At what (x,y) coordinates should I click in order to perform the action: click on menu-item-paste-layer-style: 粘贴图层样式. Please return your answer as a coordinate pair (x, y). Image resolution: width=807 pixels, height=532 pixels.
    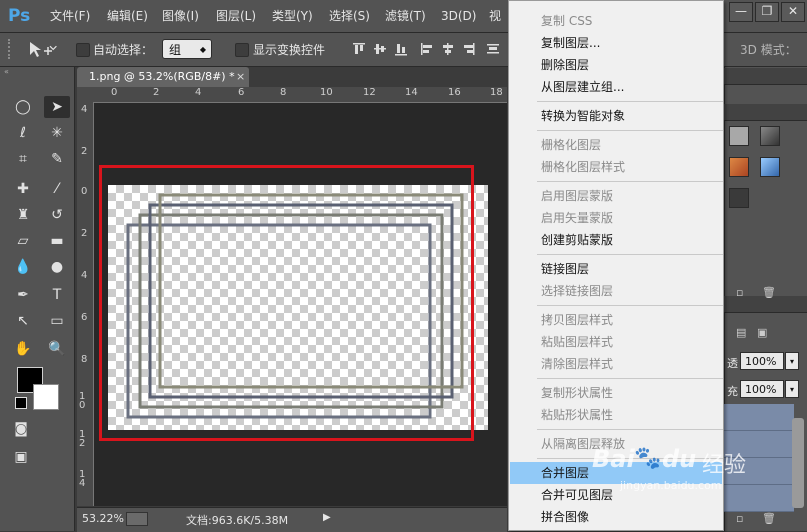
    Looking at the image, I should click on (616, 342).